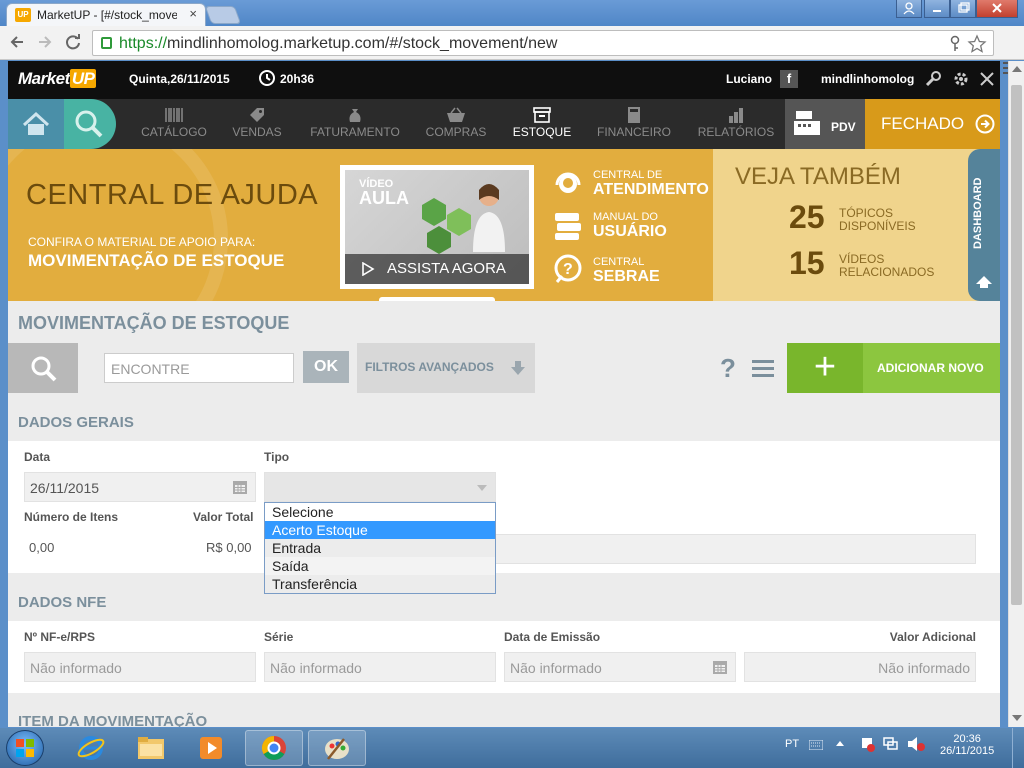 The width and height of the screenshot is (1024, 768). Describe the element at coordinates (337, 748) in the screenshot. I see `paint-icon` at that location.